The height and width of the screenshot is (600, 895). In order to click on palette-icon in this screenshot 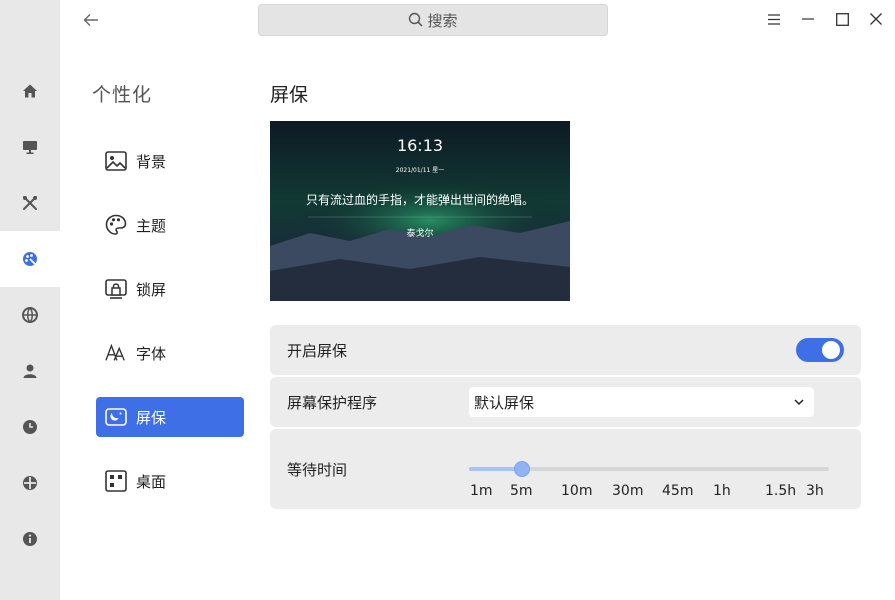, I will do `click(116, 225)`.